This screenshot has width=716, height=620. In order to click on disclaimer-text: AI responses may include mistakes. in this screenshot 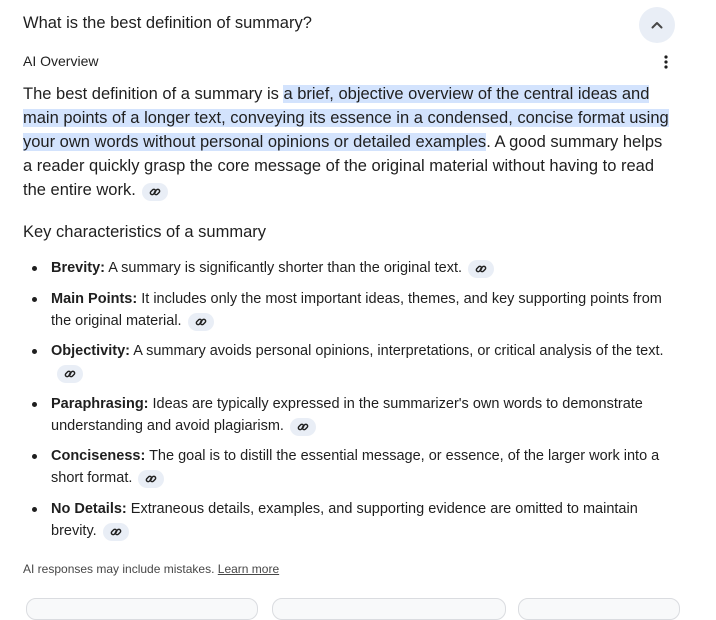, I will do `click(119, 569)`.